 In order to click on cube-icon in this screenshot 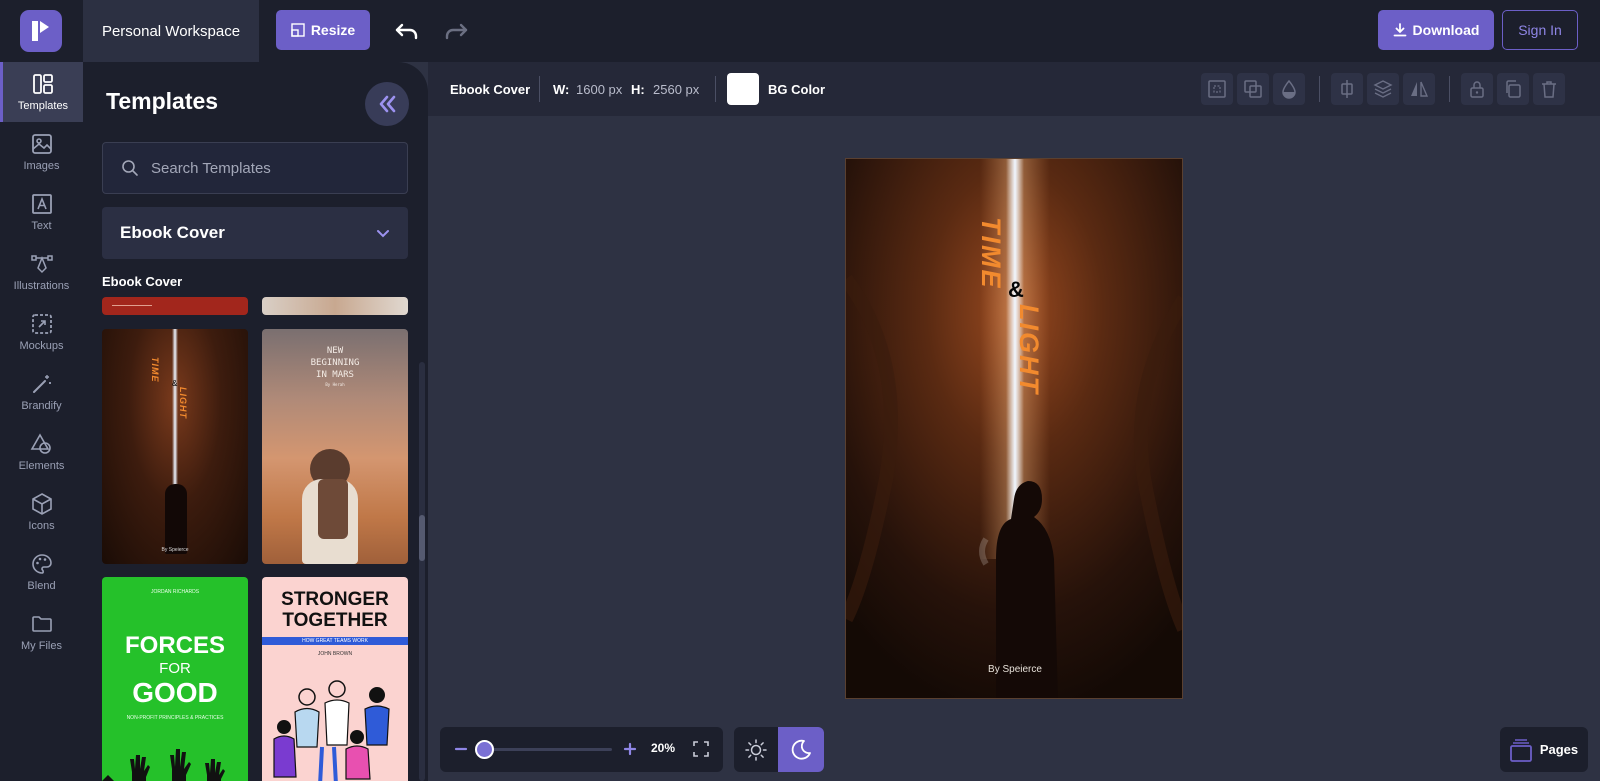, I will do `click(41, 504)`.